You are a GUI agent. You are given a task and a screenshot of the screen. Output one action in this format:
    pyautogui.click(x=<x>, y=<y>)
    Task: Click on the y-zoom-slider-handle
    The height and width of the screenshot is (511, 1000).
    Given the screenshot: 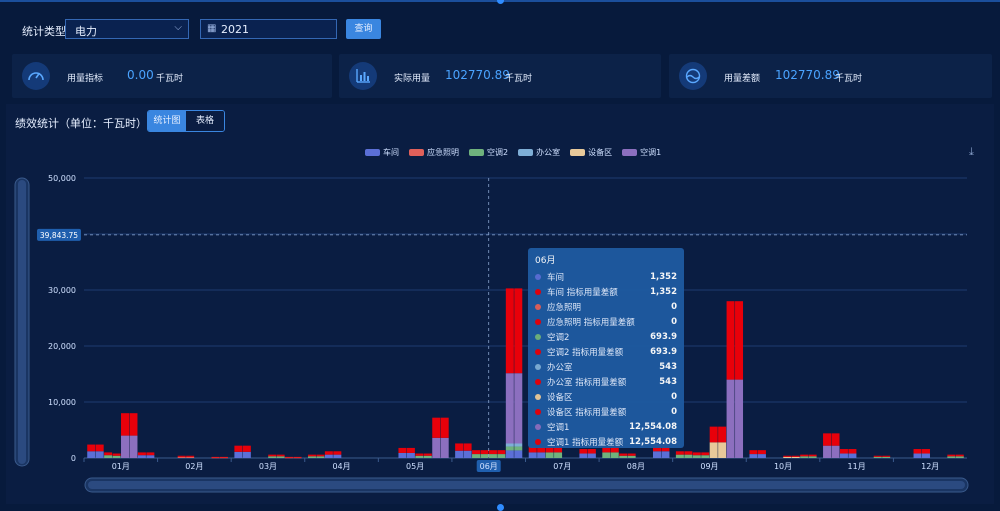 What is the action you would take?
    pyautogui.click(x=22, y=322)
    